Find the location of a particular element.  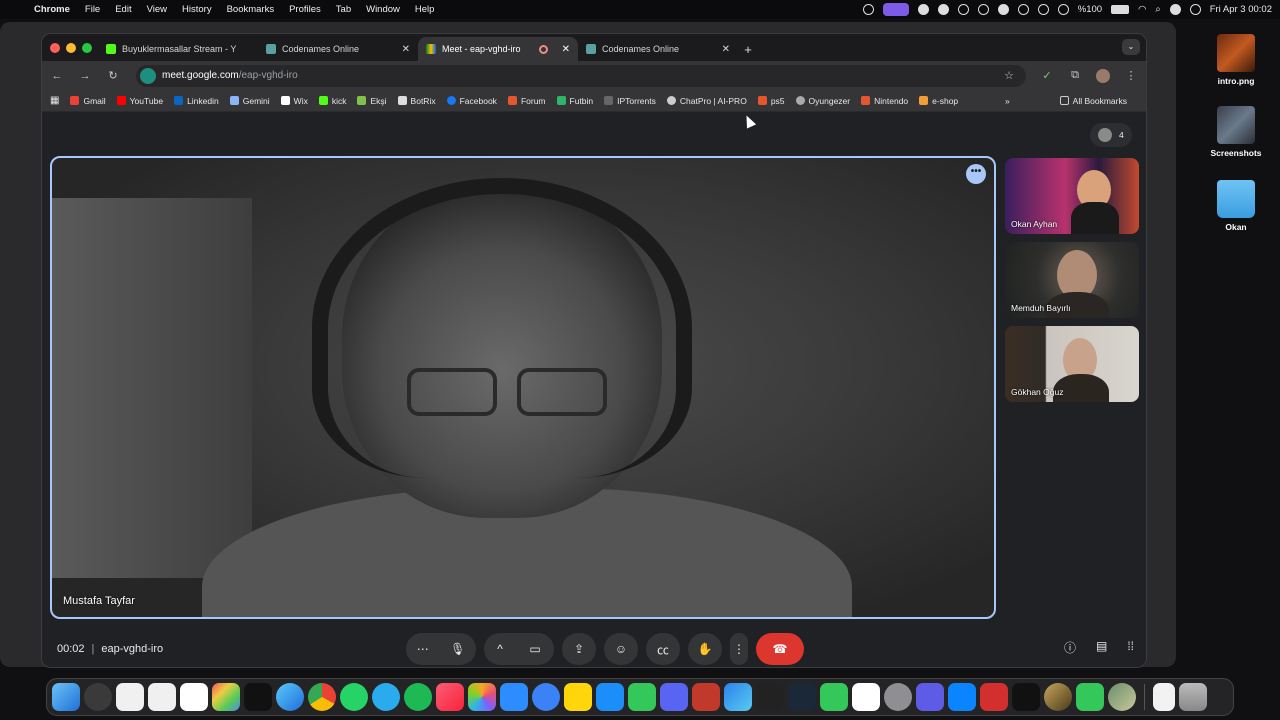

menu-edit: Edit is located at coordinates (123, 9).